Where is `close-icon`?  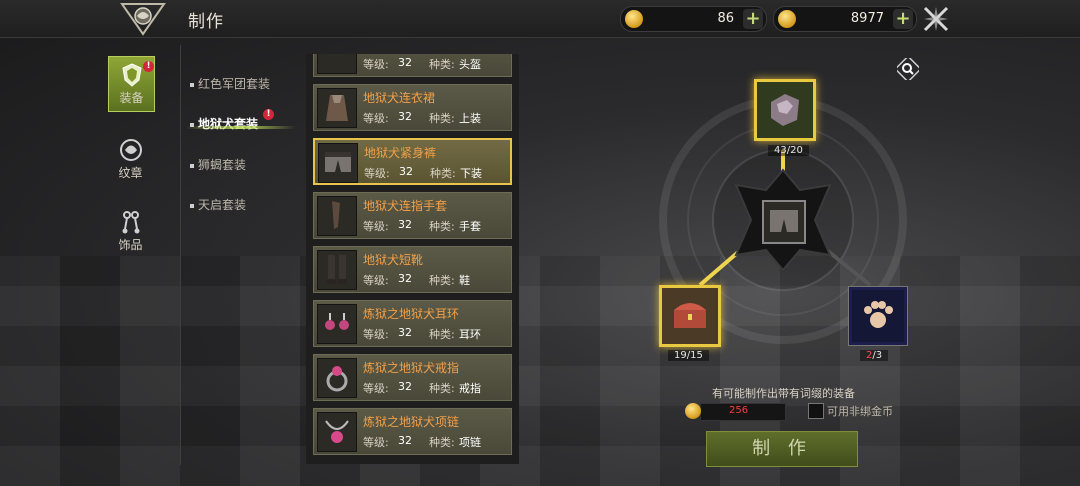
close-icon is located at coordinates (936, 19).